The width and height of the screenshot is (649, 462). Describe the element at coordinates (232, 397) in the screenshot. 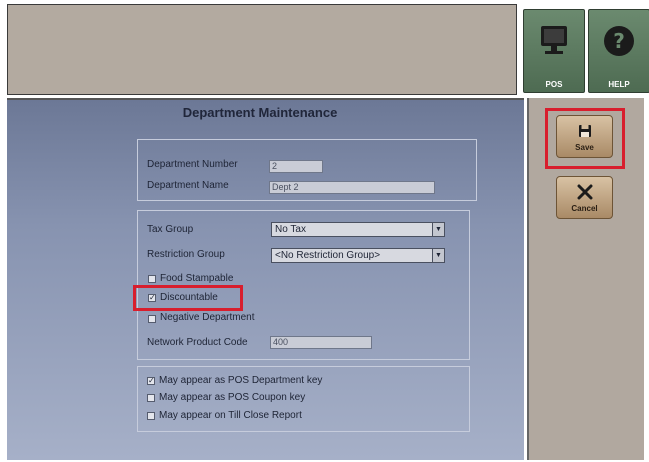

I see `pos-coupon-key-label: May appear as POS Coupon key` at that location.